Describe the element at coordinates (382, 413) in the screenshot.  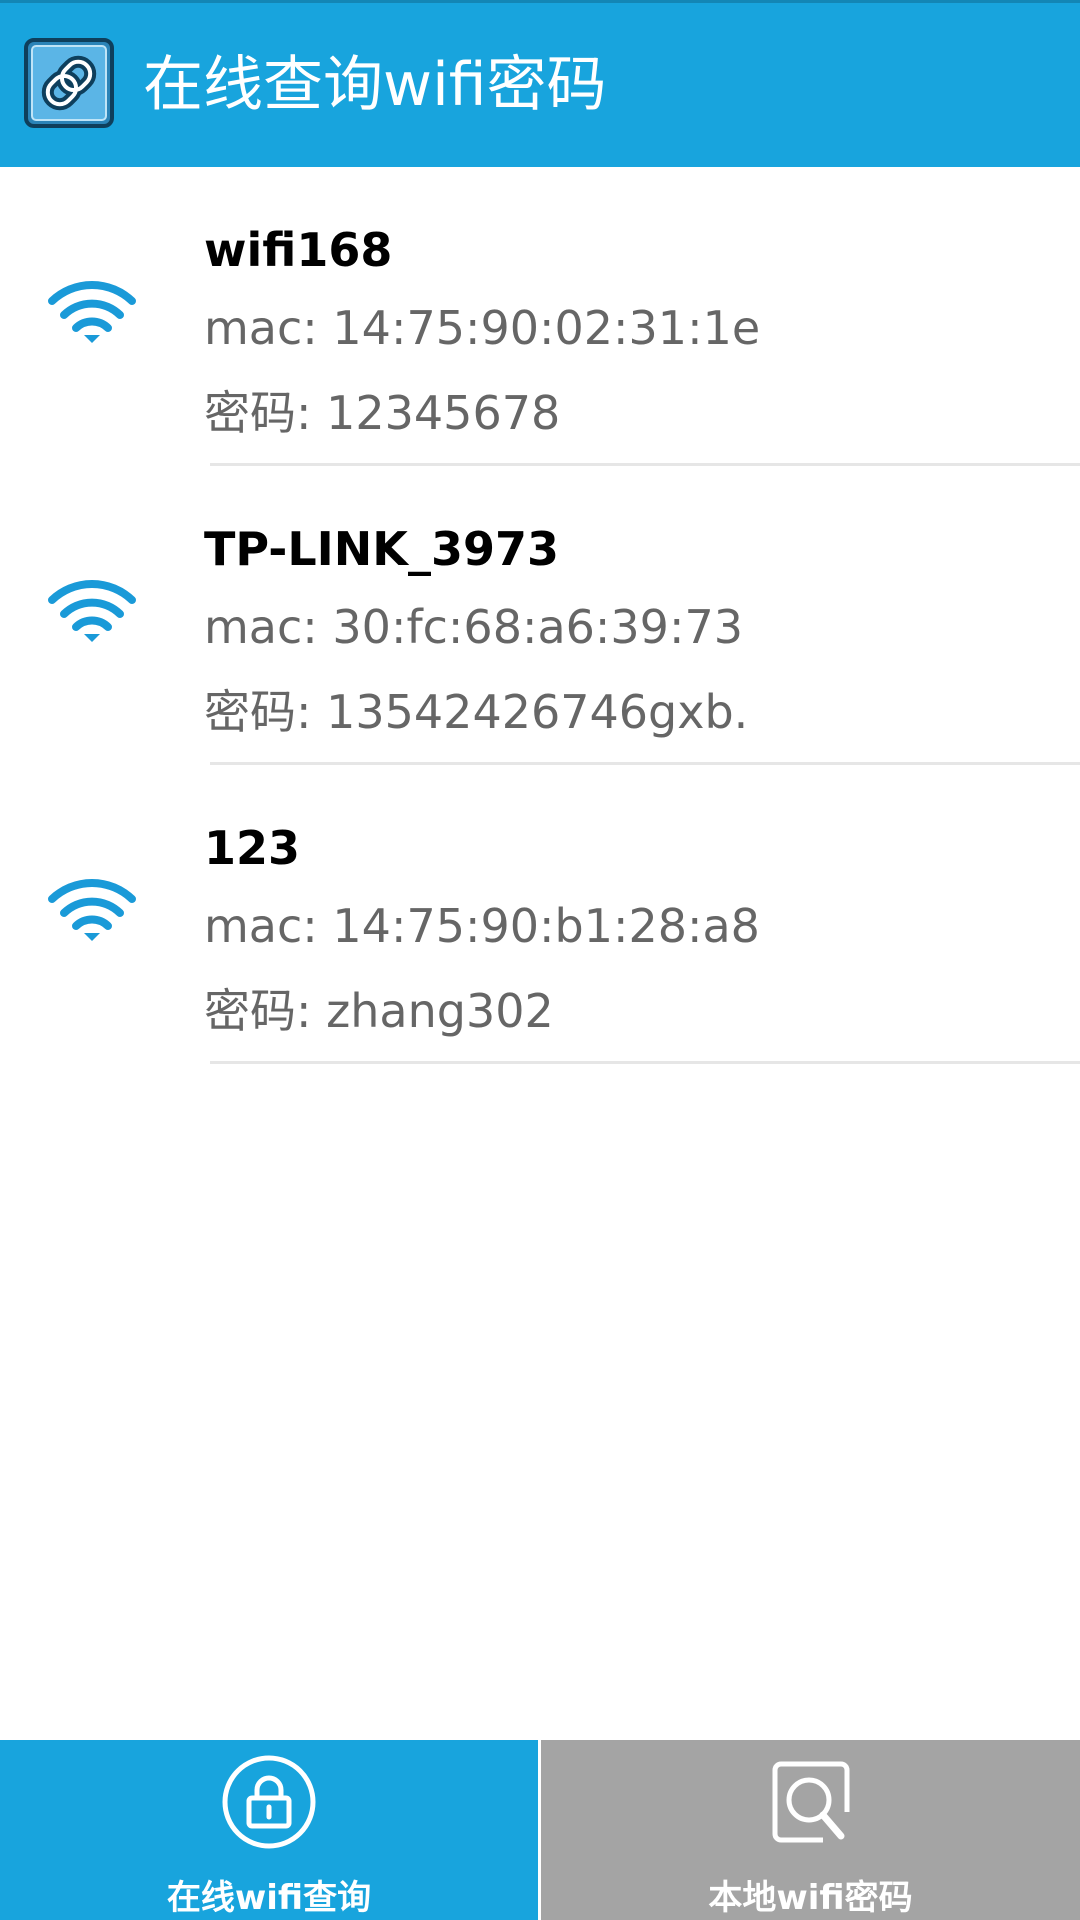
I see `wifi-password: 密码: 12345678` at that location.